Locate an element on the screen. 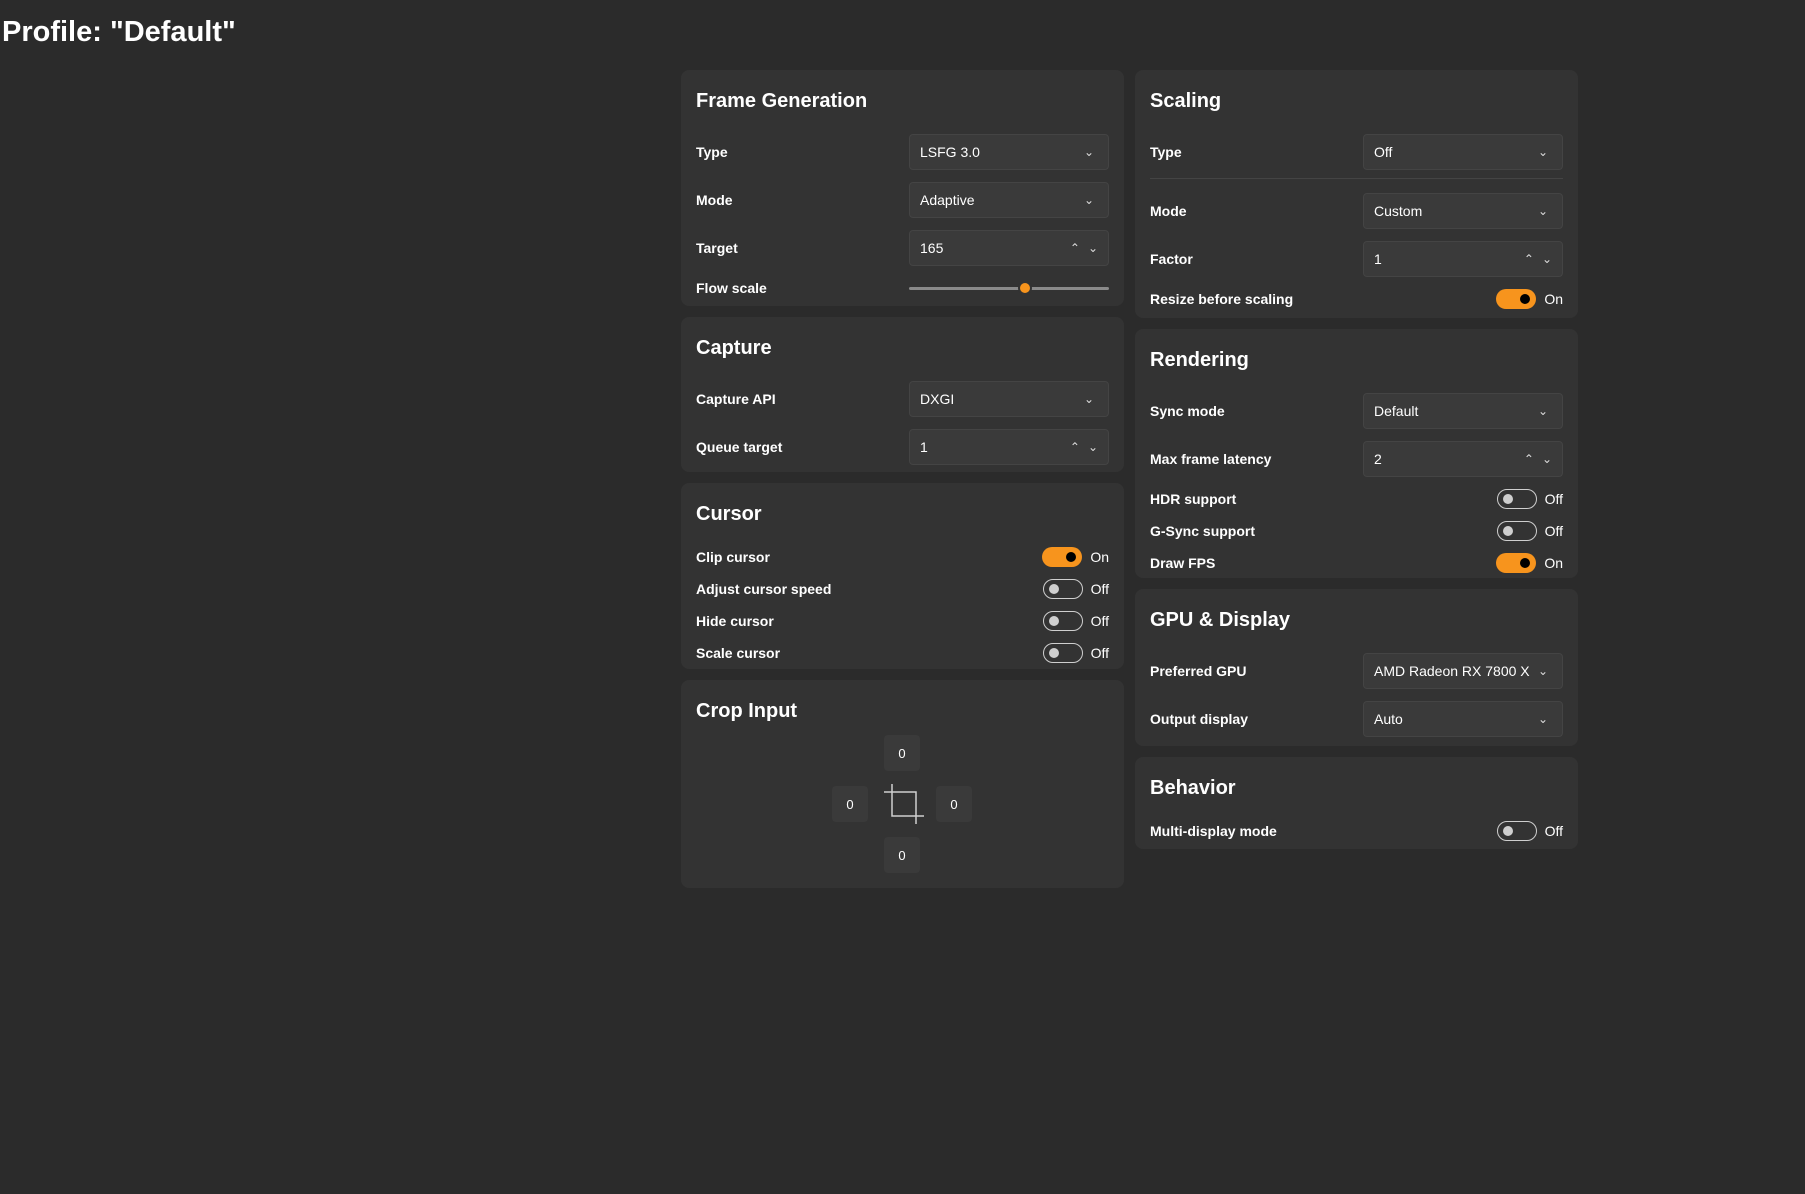  gsync-toggle is located at coordinates (1516, 531).